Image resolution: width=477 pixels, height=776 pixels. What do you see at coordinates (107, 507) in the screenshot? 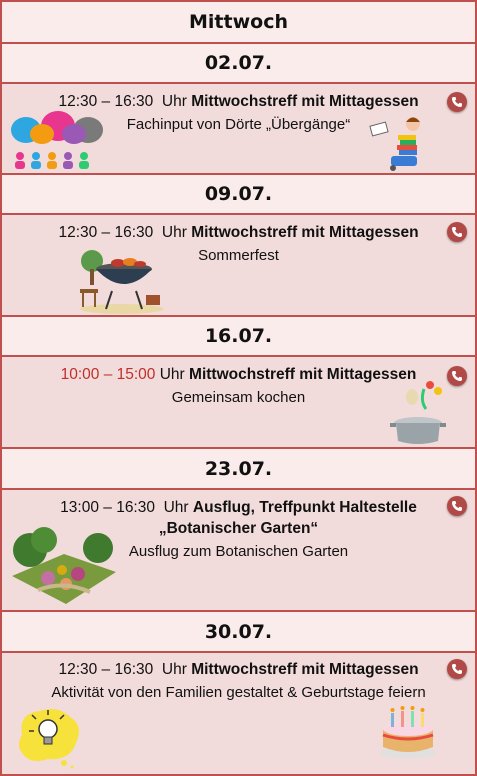
I see `event-time: 13:00 – 16:30` at bounding box center [107, 507].